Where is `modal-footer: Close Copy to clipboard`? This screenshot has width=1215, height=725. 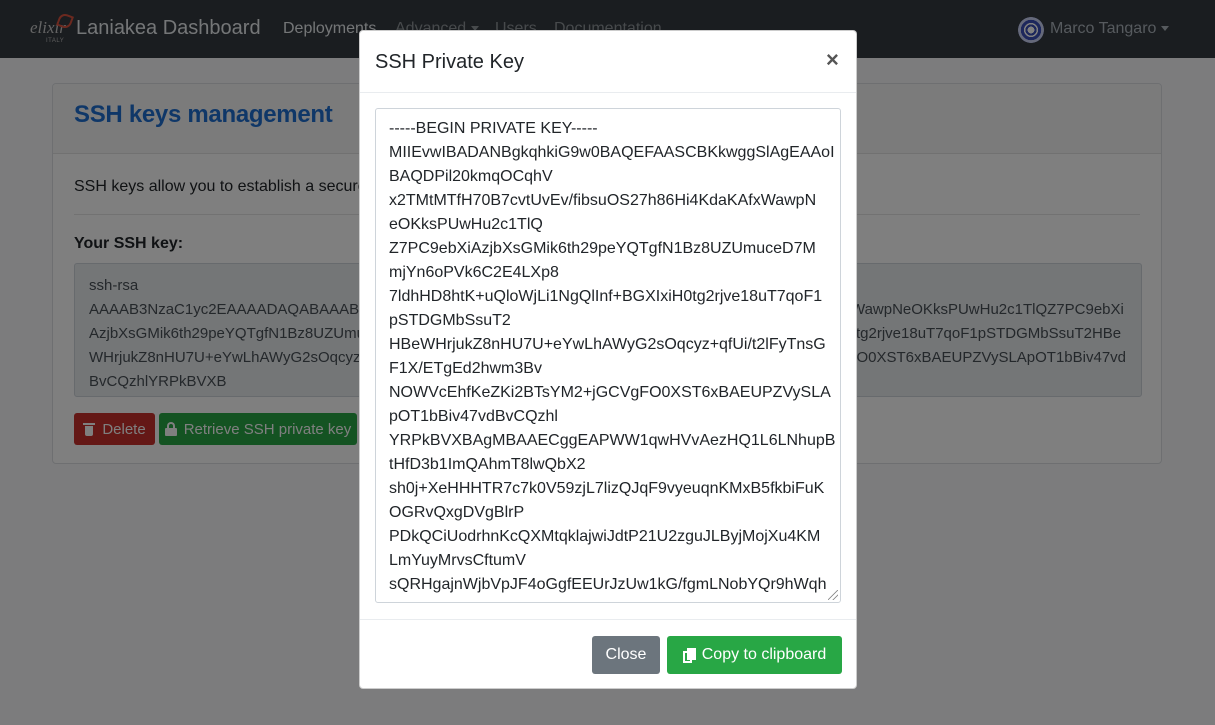
modal-footer: Close Copy to clipboard is located at coordinates (608, 654).